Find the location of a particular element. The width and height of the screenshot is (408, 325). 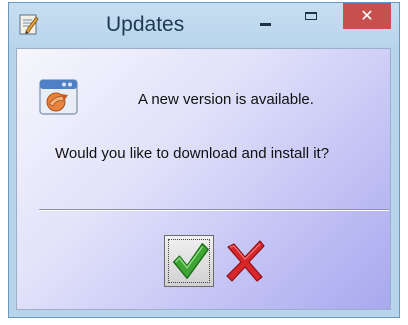

notepad-pencil-icon is located at coordinates (29, 24).